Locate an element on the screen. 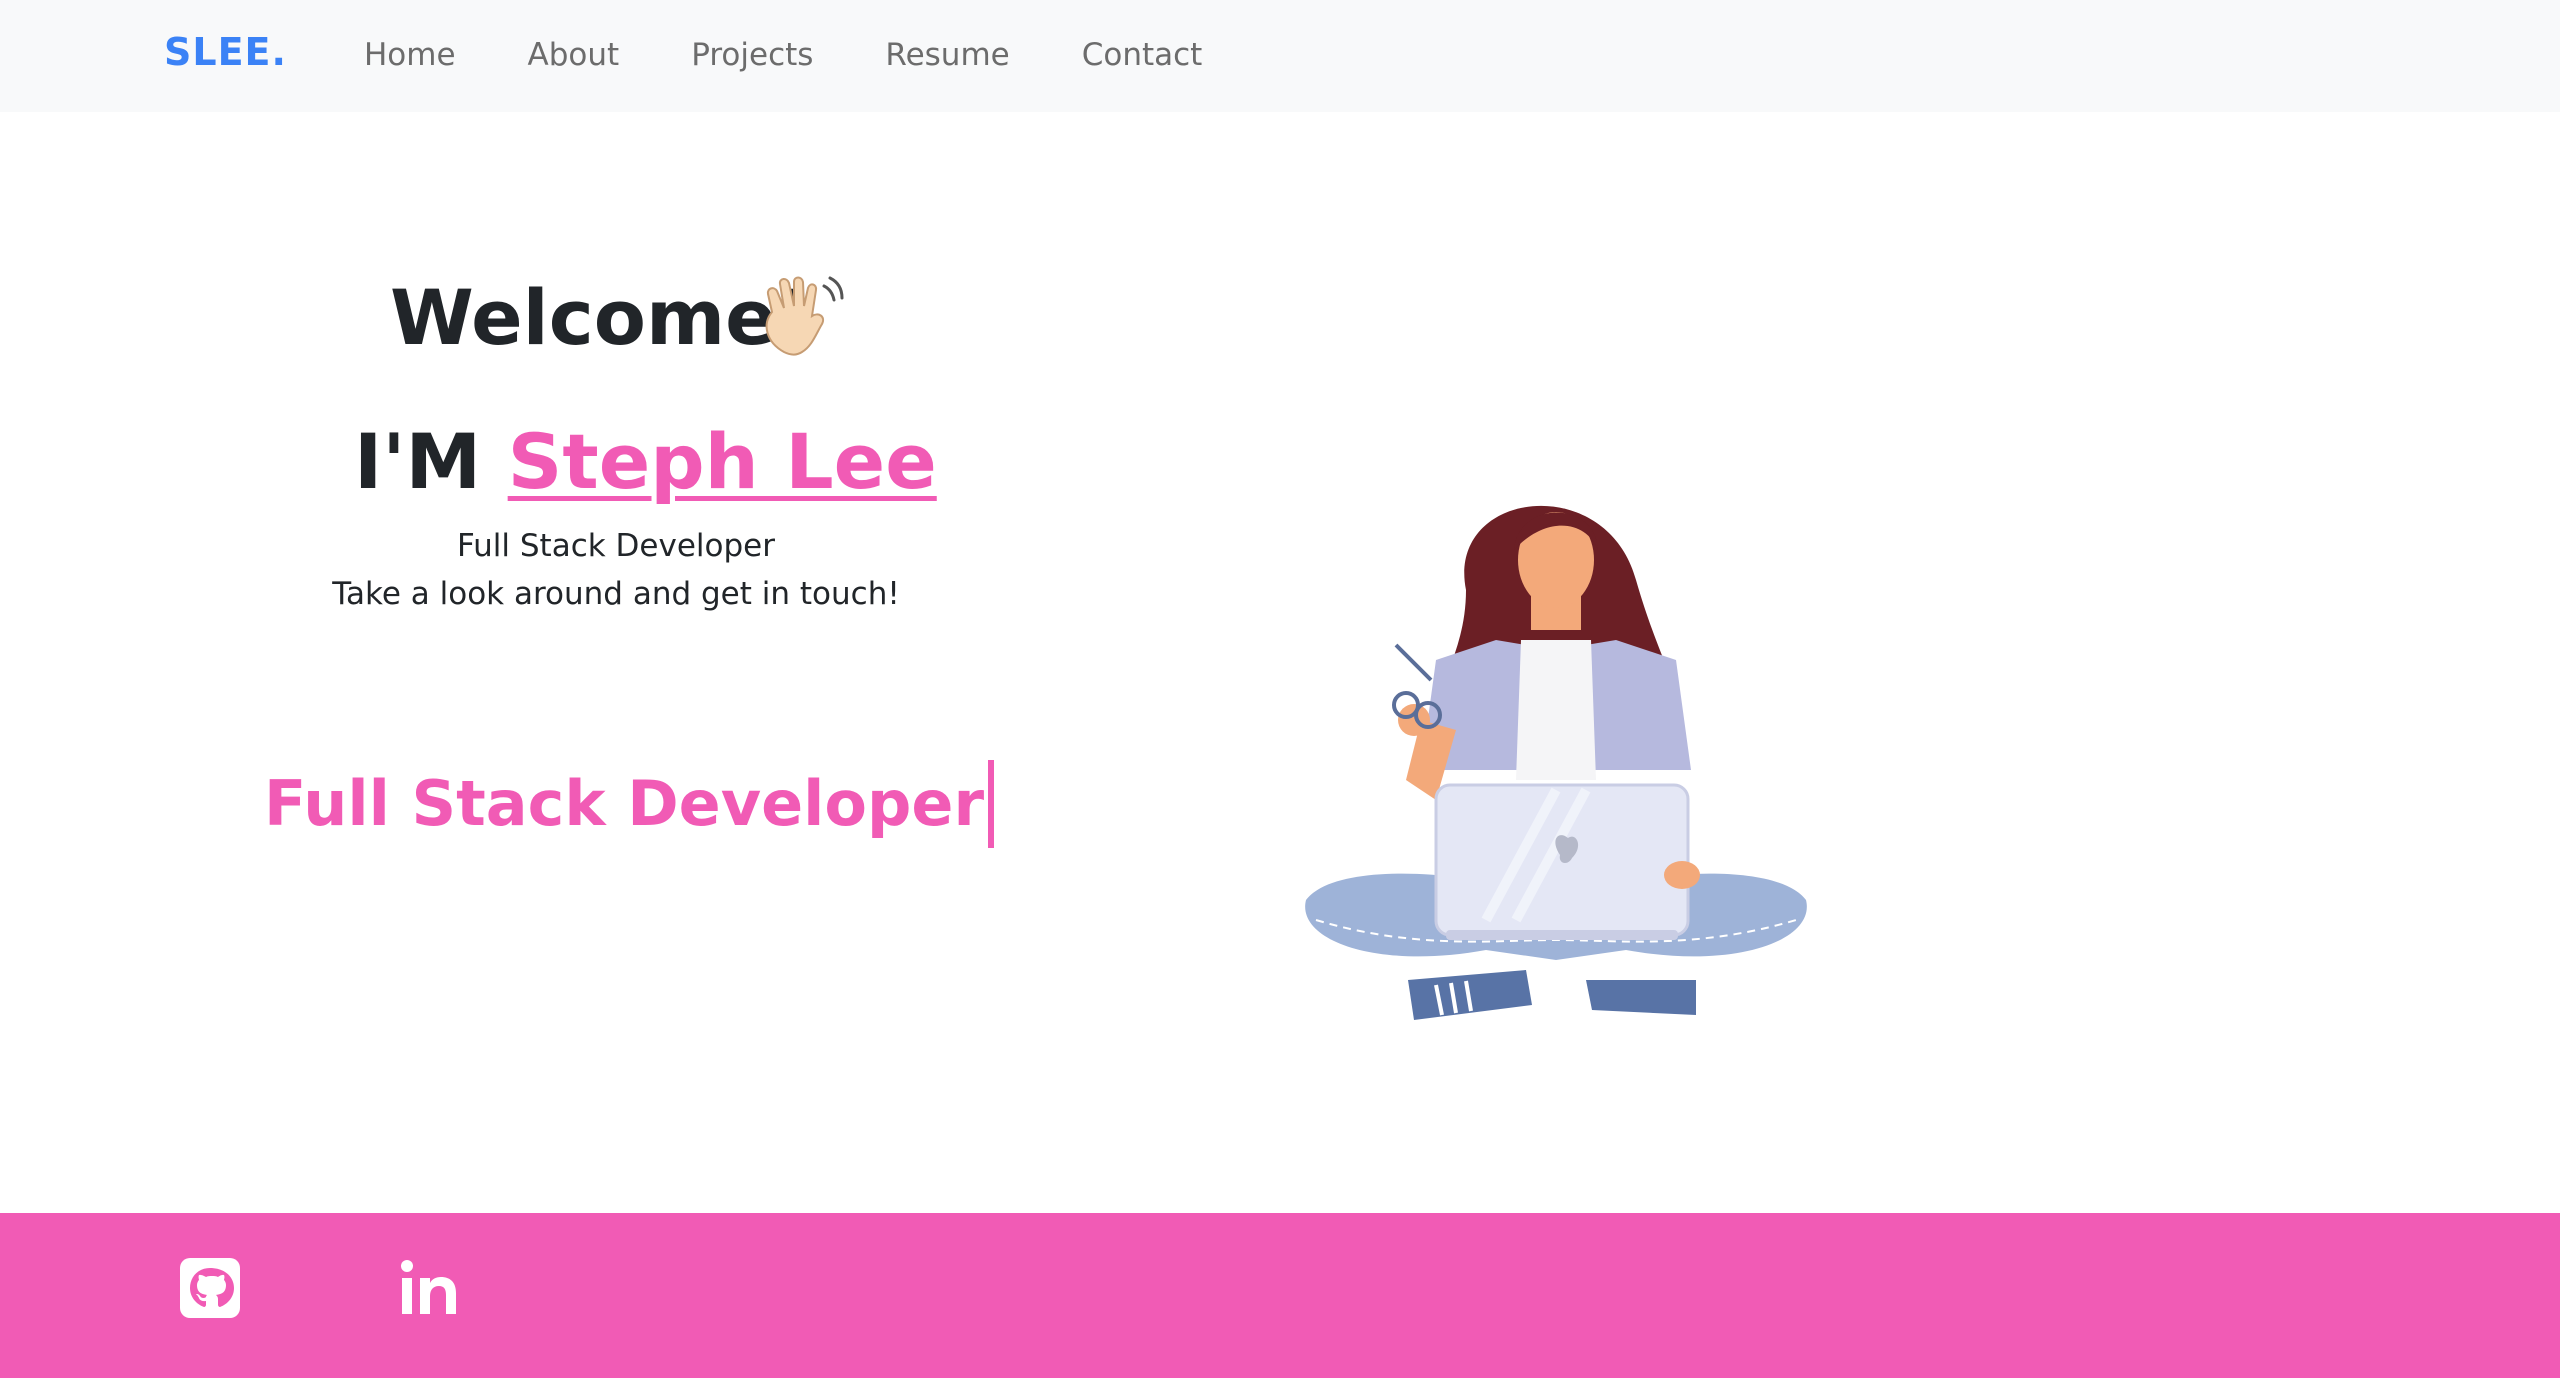 The width and height of the screenshot is (2560, 1378). intro-heading: I'M Steph Lee is located at coordinates (645, 462).